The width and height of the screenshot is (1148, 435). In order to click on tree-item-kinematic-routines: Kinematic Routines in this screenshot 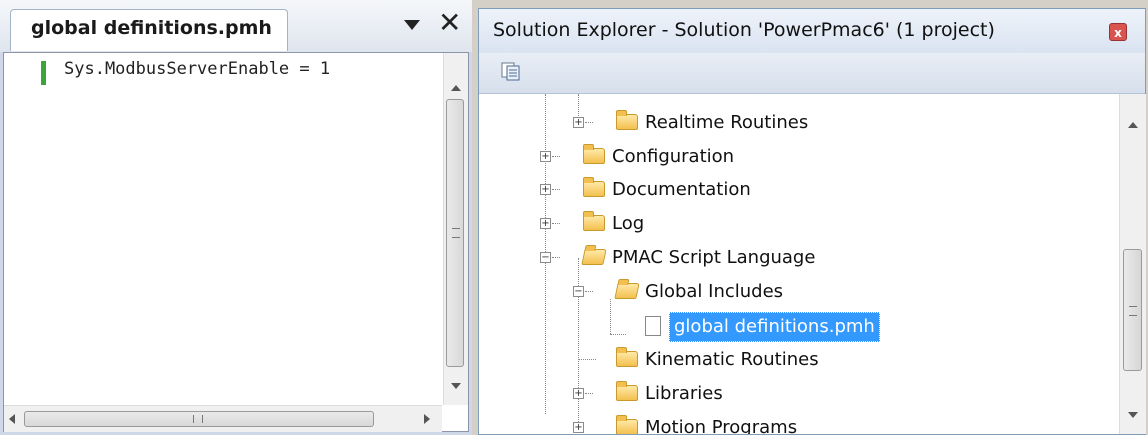, I will do `click(679, 361)`.